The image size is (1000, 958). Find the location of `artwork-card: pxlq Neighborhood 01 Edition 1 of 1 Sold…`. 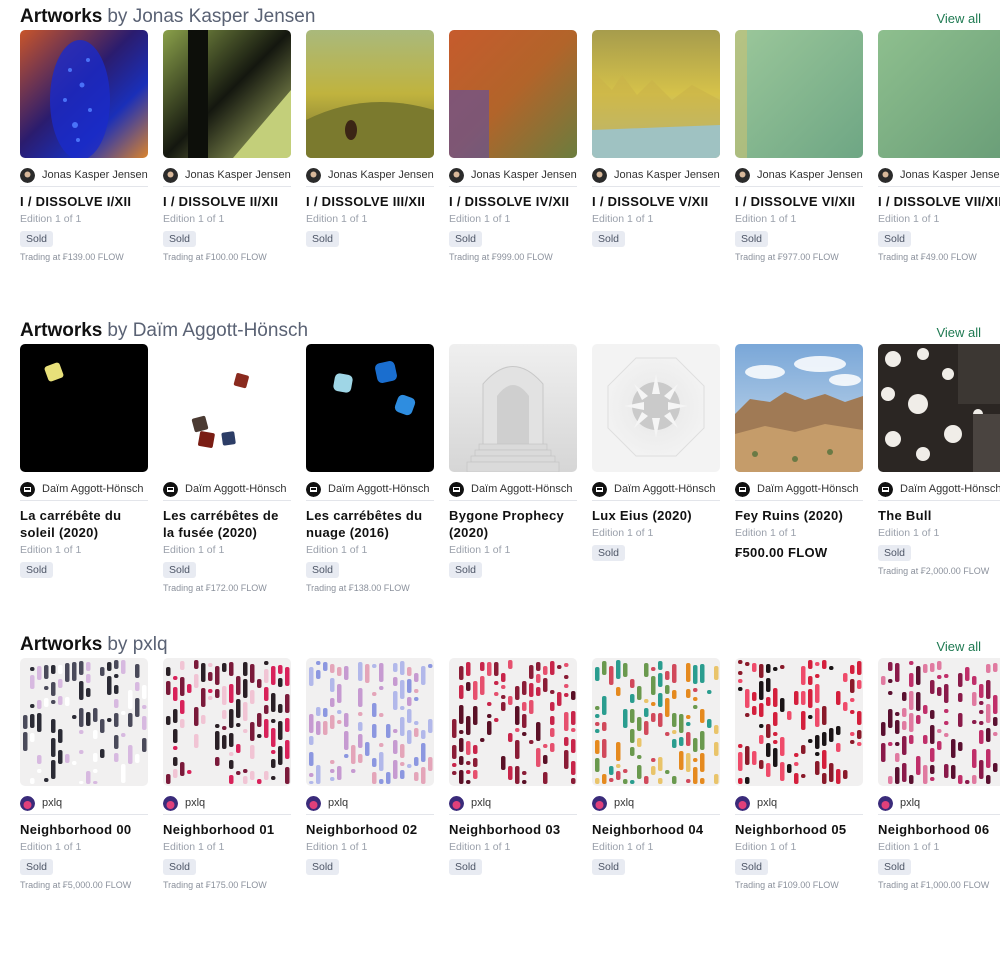

artwork-card: pxlq Neighborhood 01 Edition 1 of 1 Sold… is located at coordinates (227, 774).